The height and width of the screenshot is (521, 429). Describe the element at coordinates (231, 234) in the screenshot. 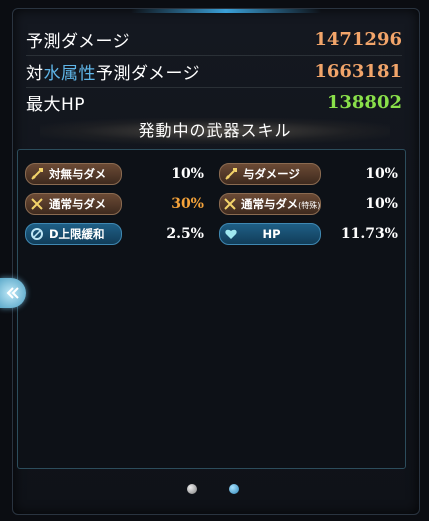

I see `heart-icon` at that location.